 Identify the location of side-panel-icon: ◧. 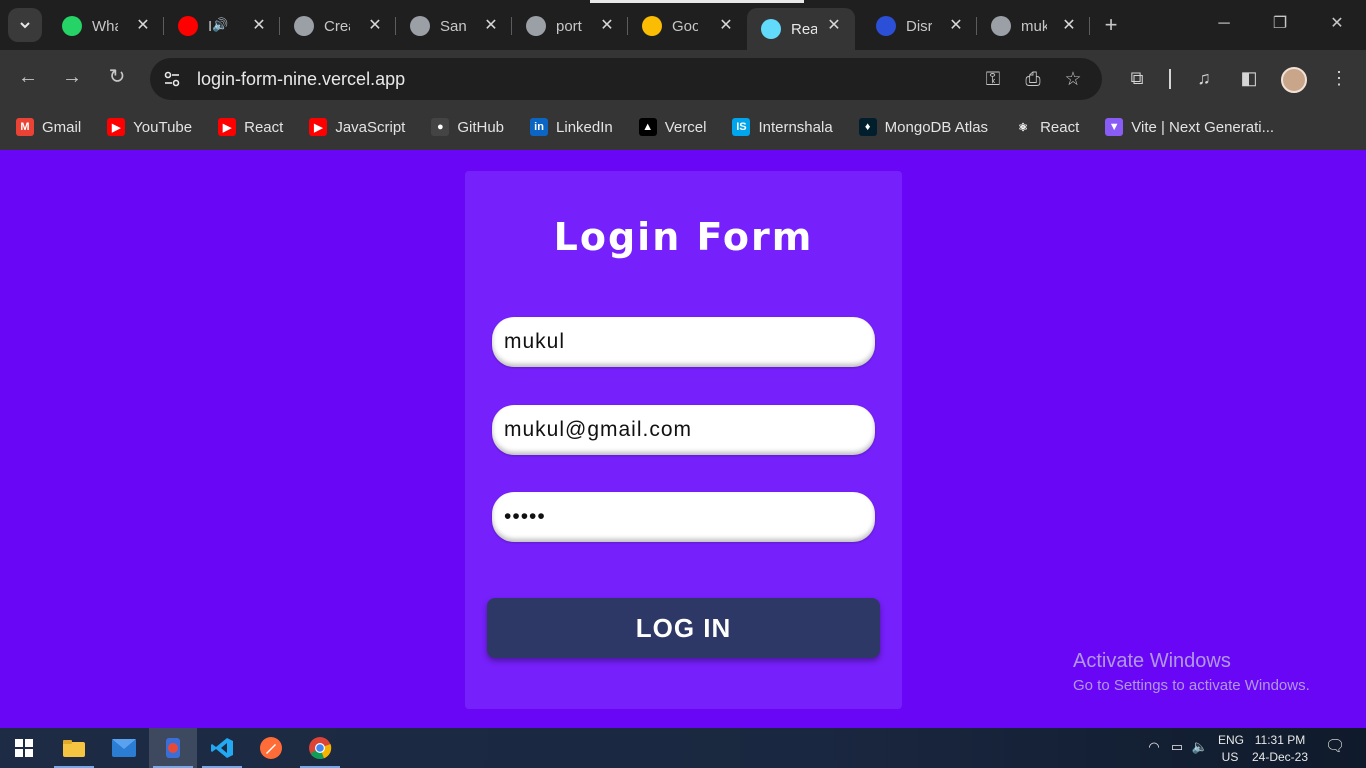
(1249, 78).